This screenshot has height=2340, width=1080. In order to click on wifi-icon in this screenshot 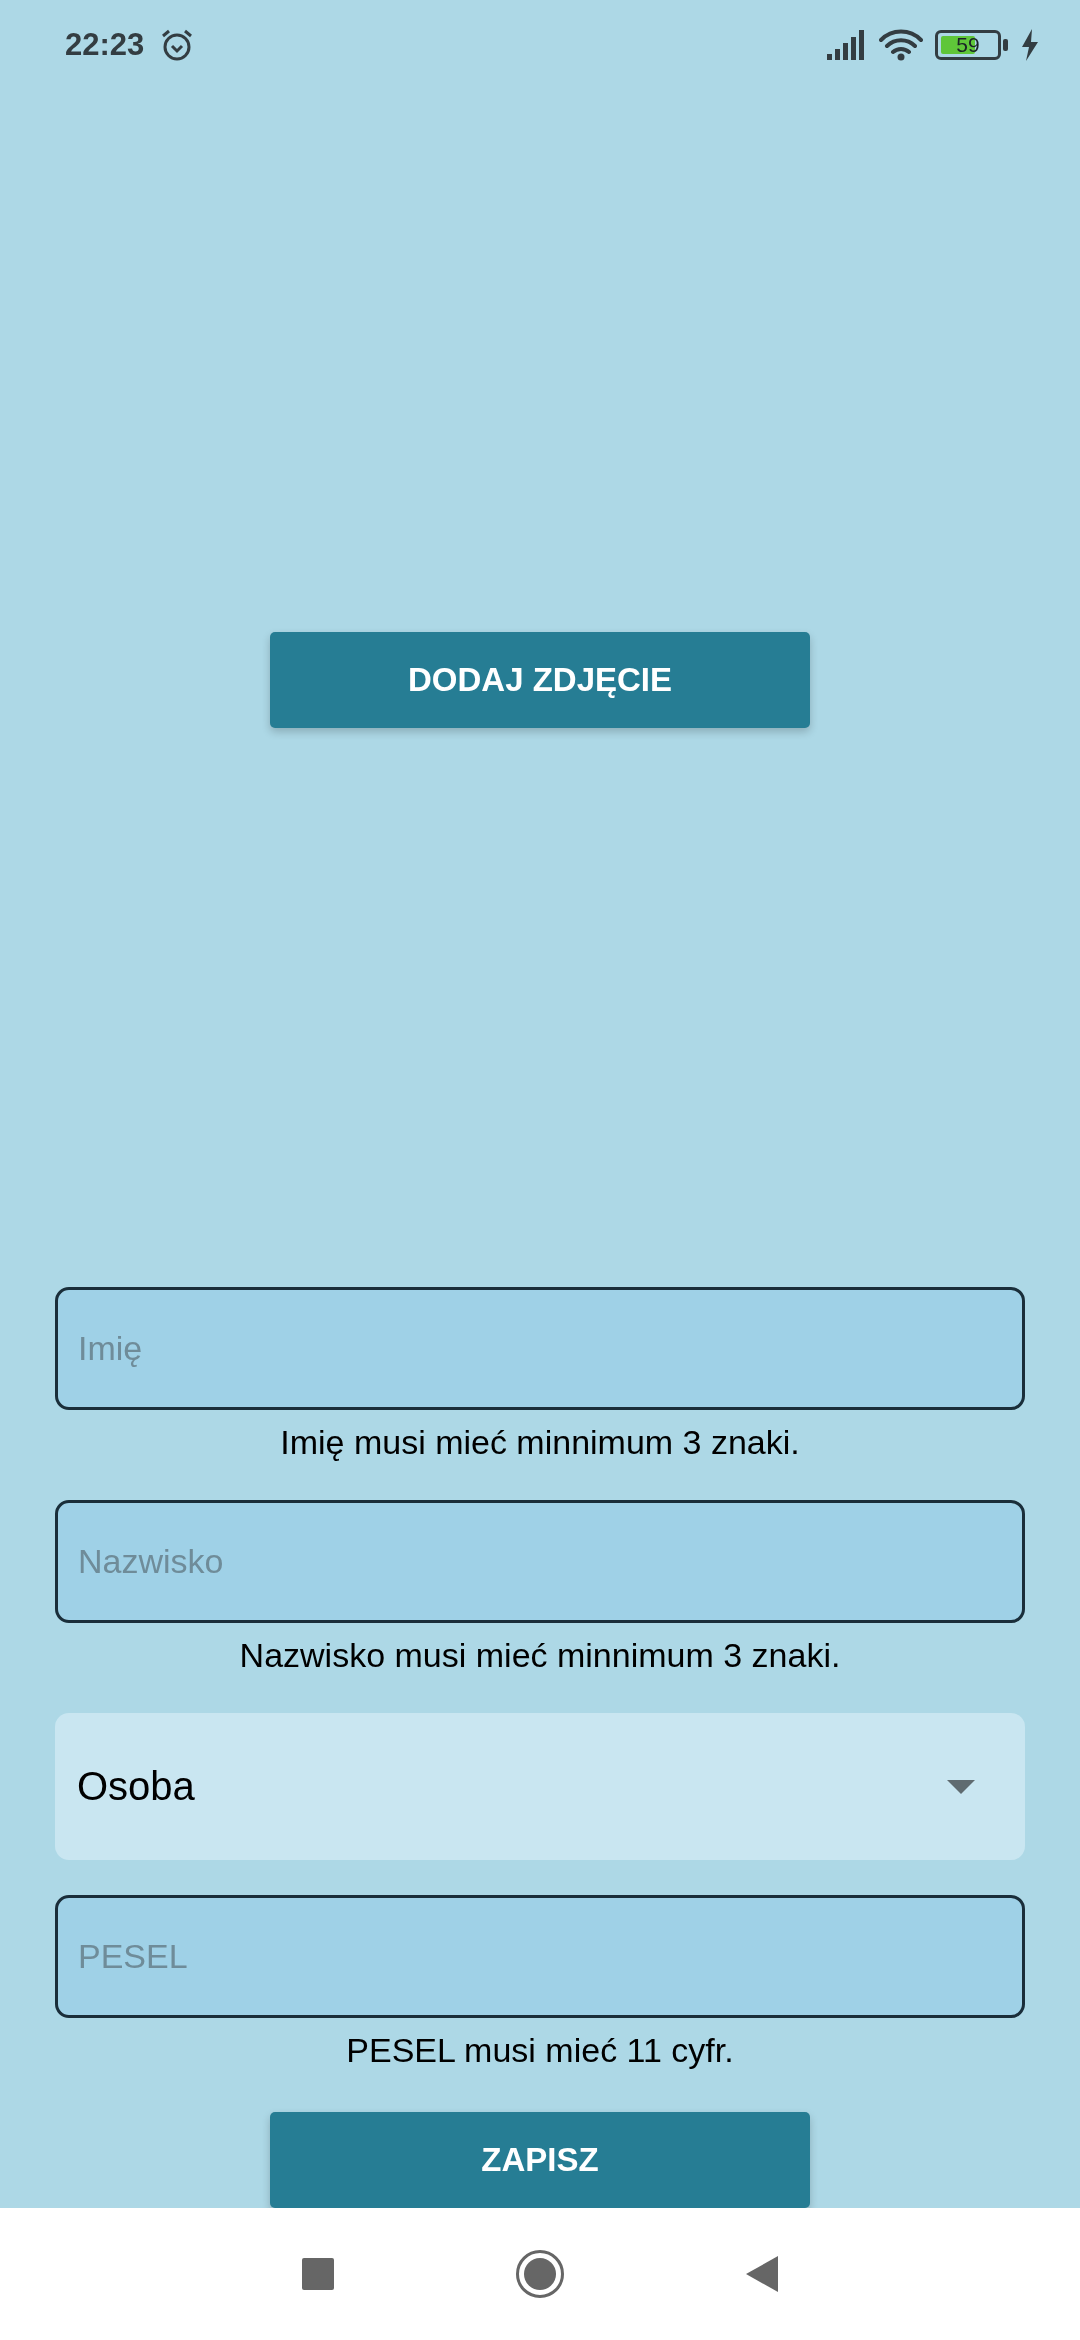, I will do `click(901, 44)`.